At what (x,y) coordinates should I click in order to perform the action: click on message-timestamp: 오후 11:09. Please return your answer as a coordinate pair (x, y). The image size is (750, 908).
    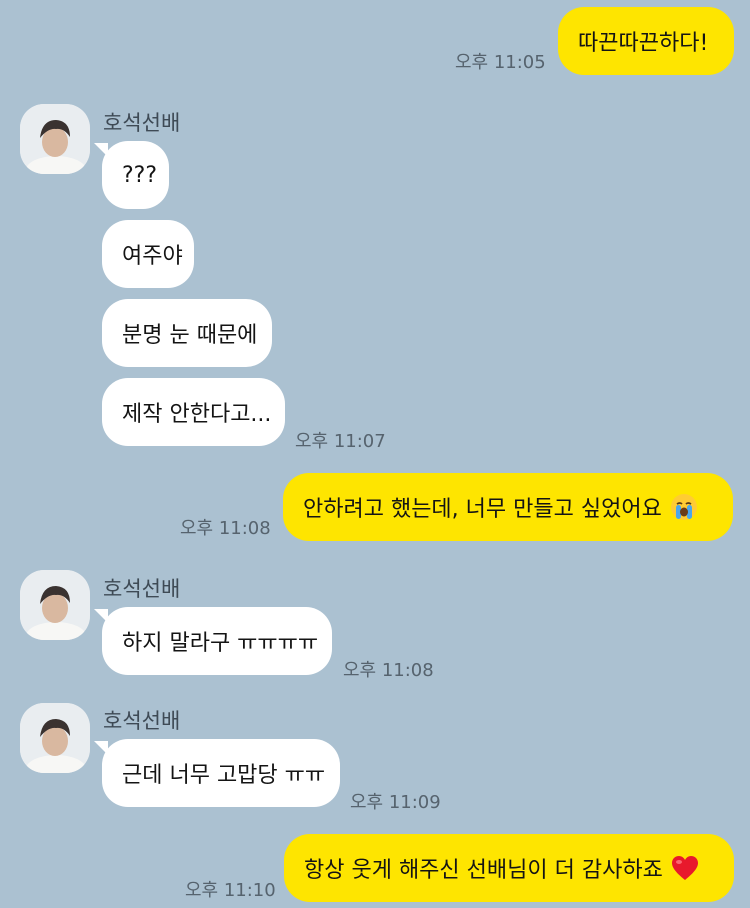
    Looking at the image, I should click on (395, 802).